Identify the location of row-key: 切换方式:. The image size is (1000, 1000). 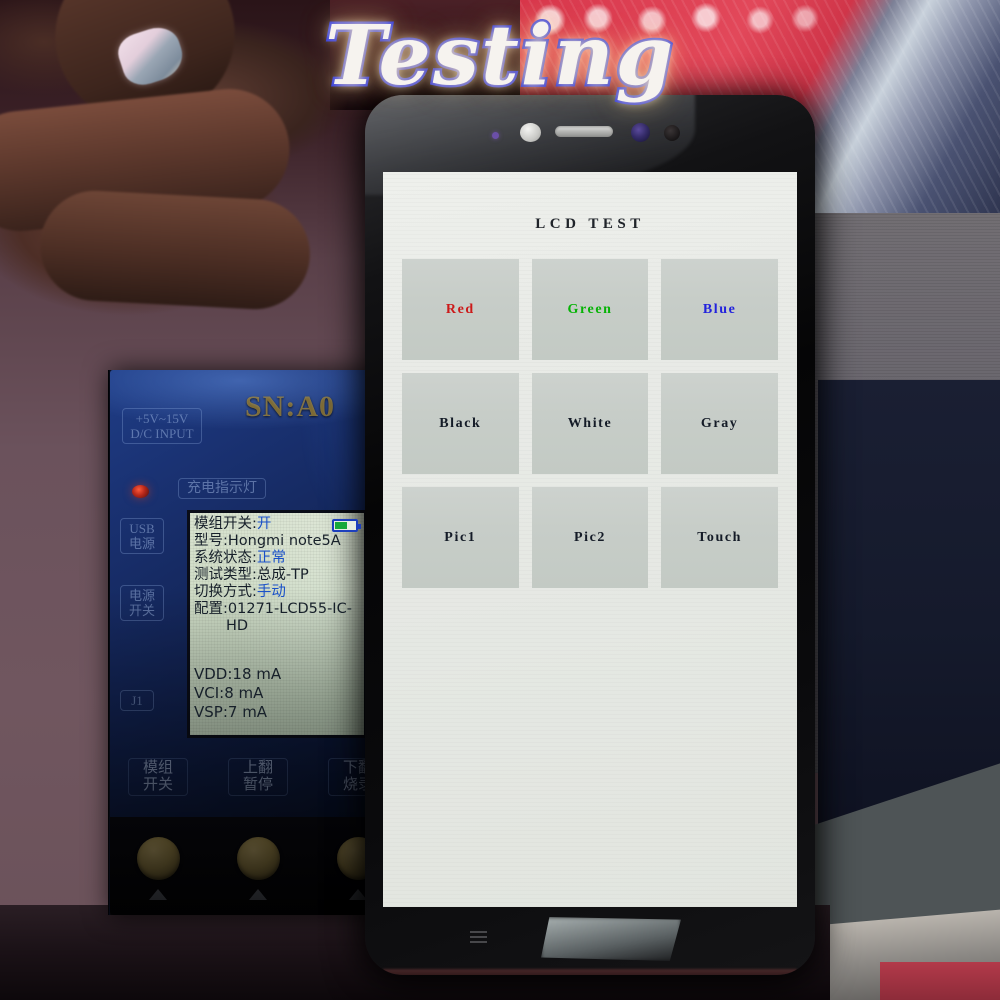
(225, 592).